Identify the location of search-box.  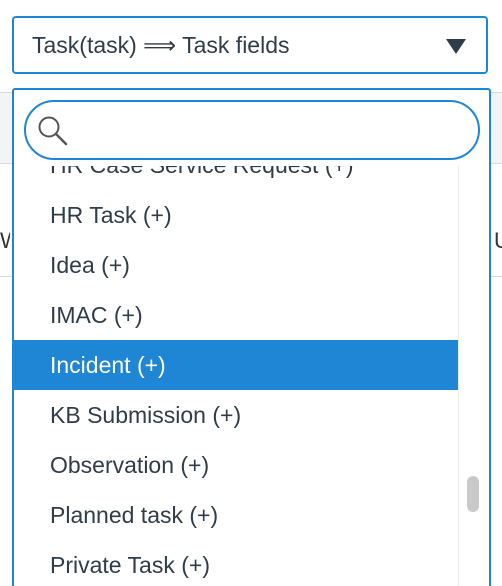
(252, 130).